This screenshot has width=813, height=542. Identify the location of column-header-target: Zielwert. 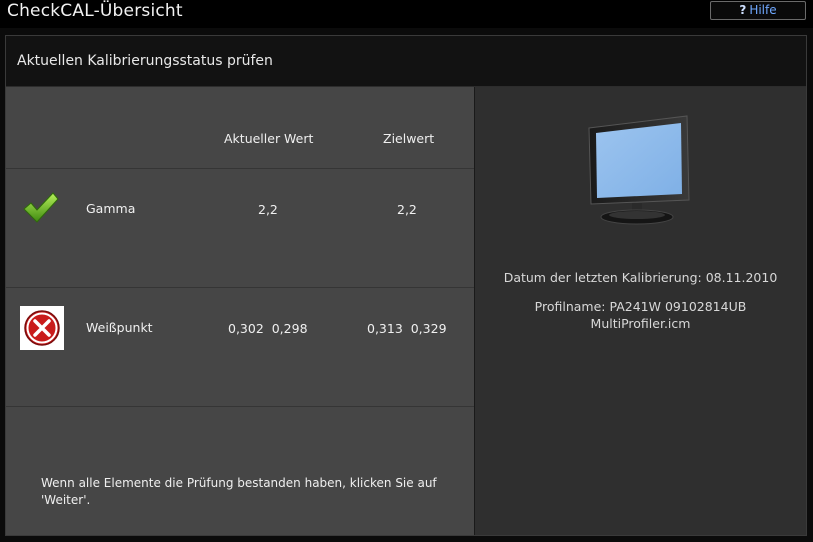
(409, 138).